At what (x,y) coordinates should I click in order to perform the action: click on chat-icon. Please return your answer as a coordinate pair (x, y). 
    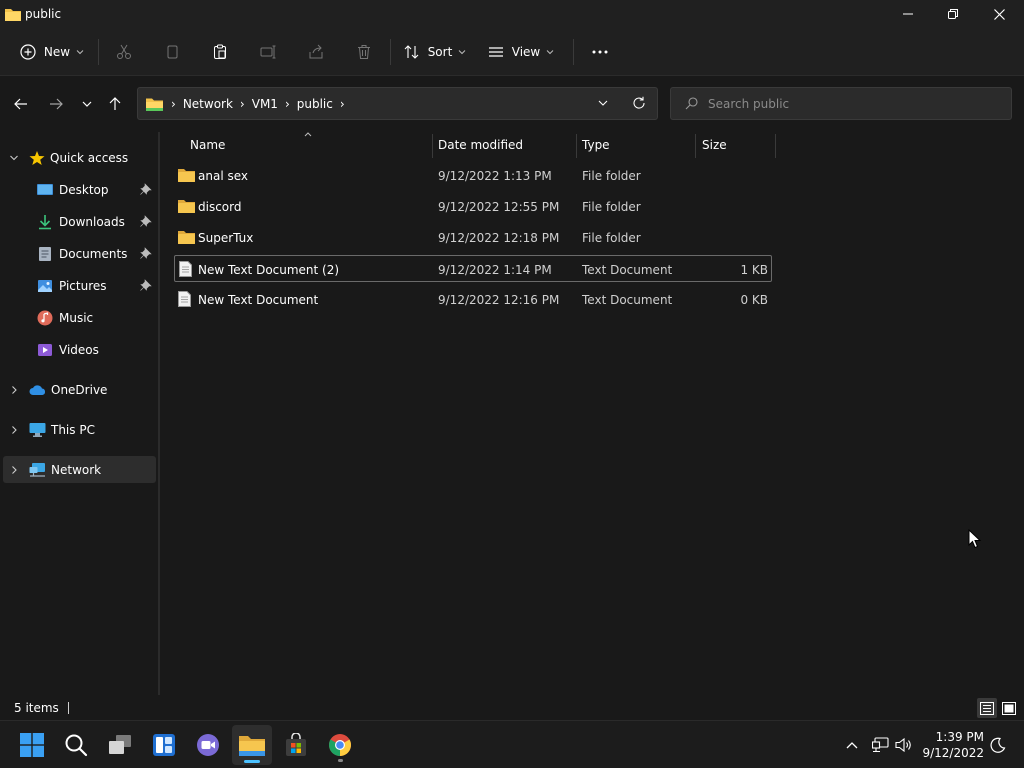
    Looking at the image, I should click on (208, 745).